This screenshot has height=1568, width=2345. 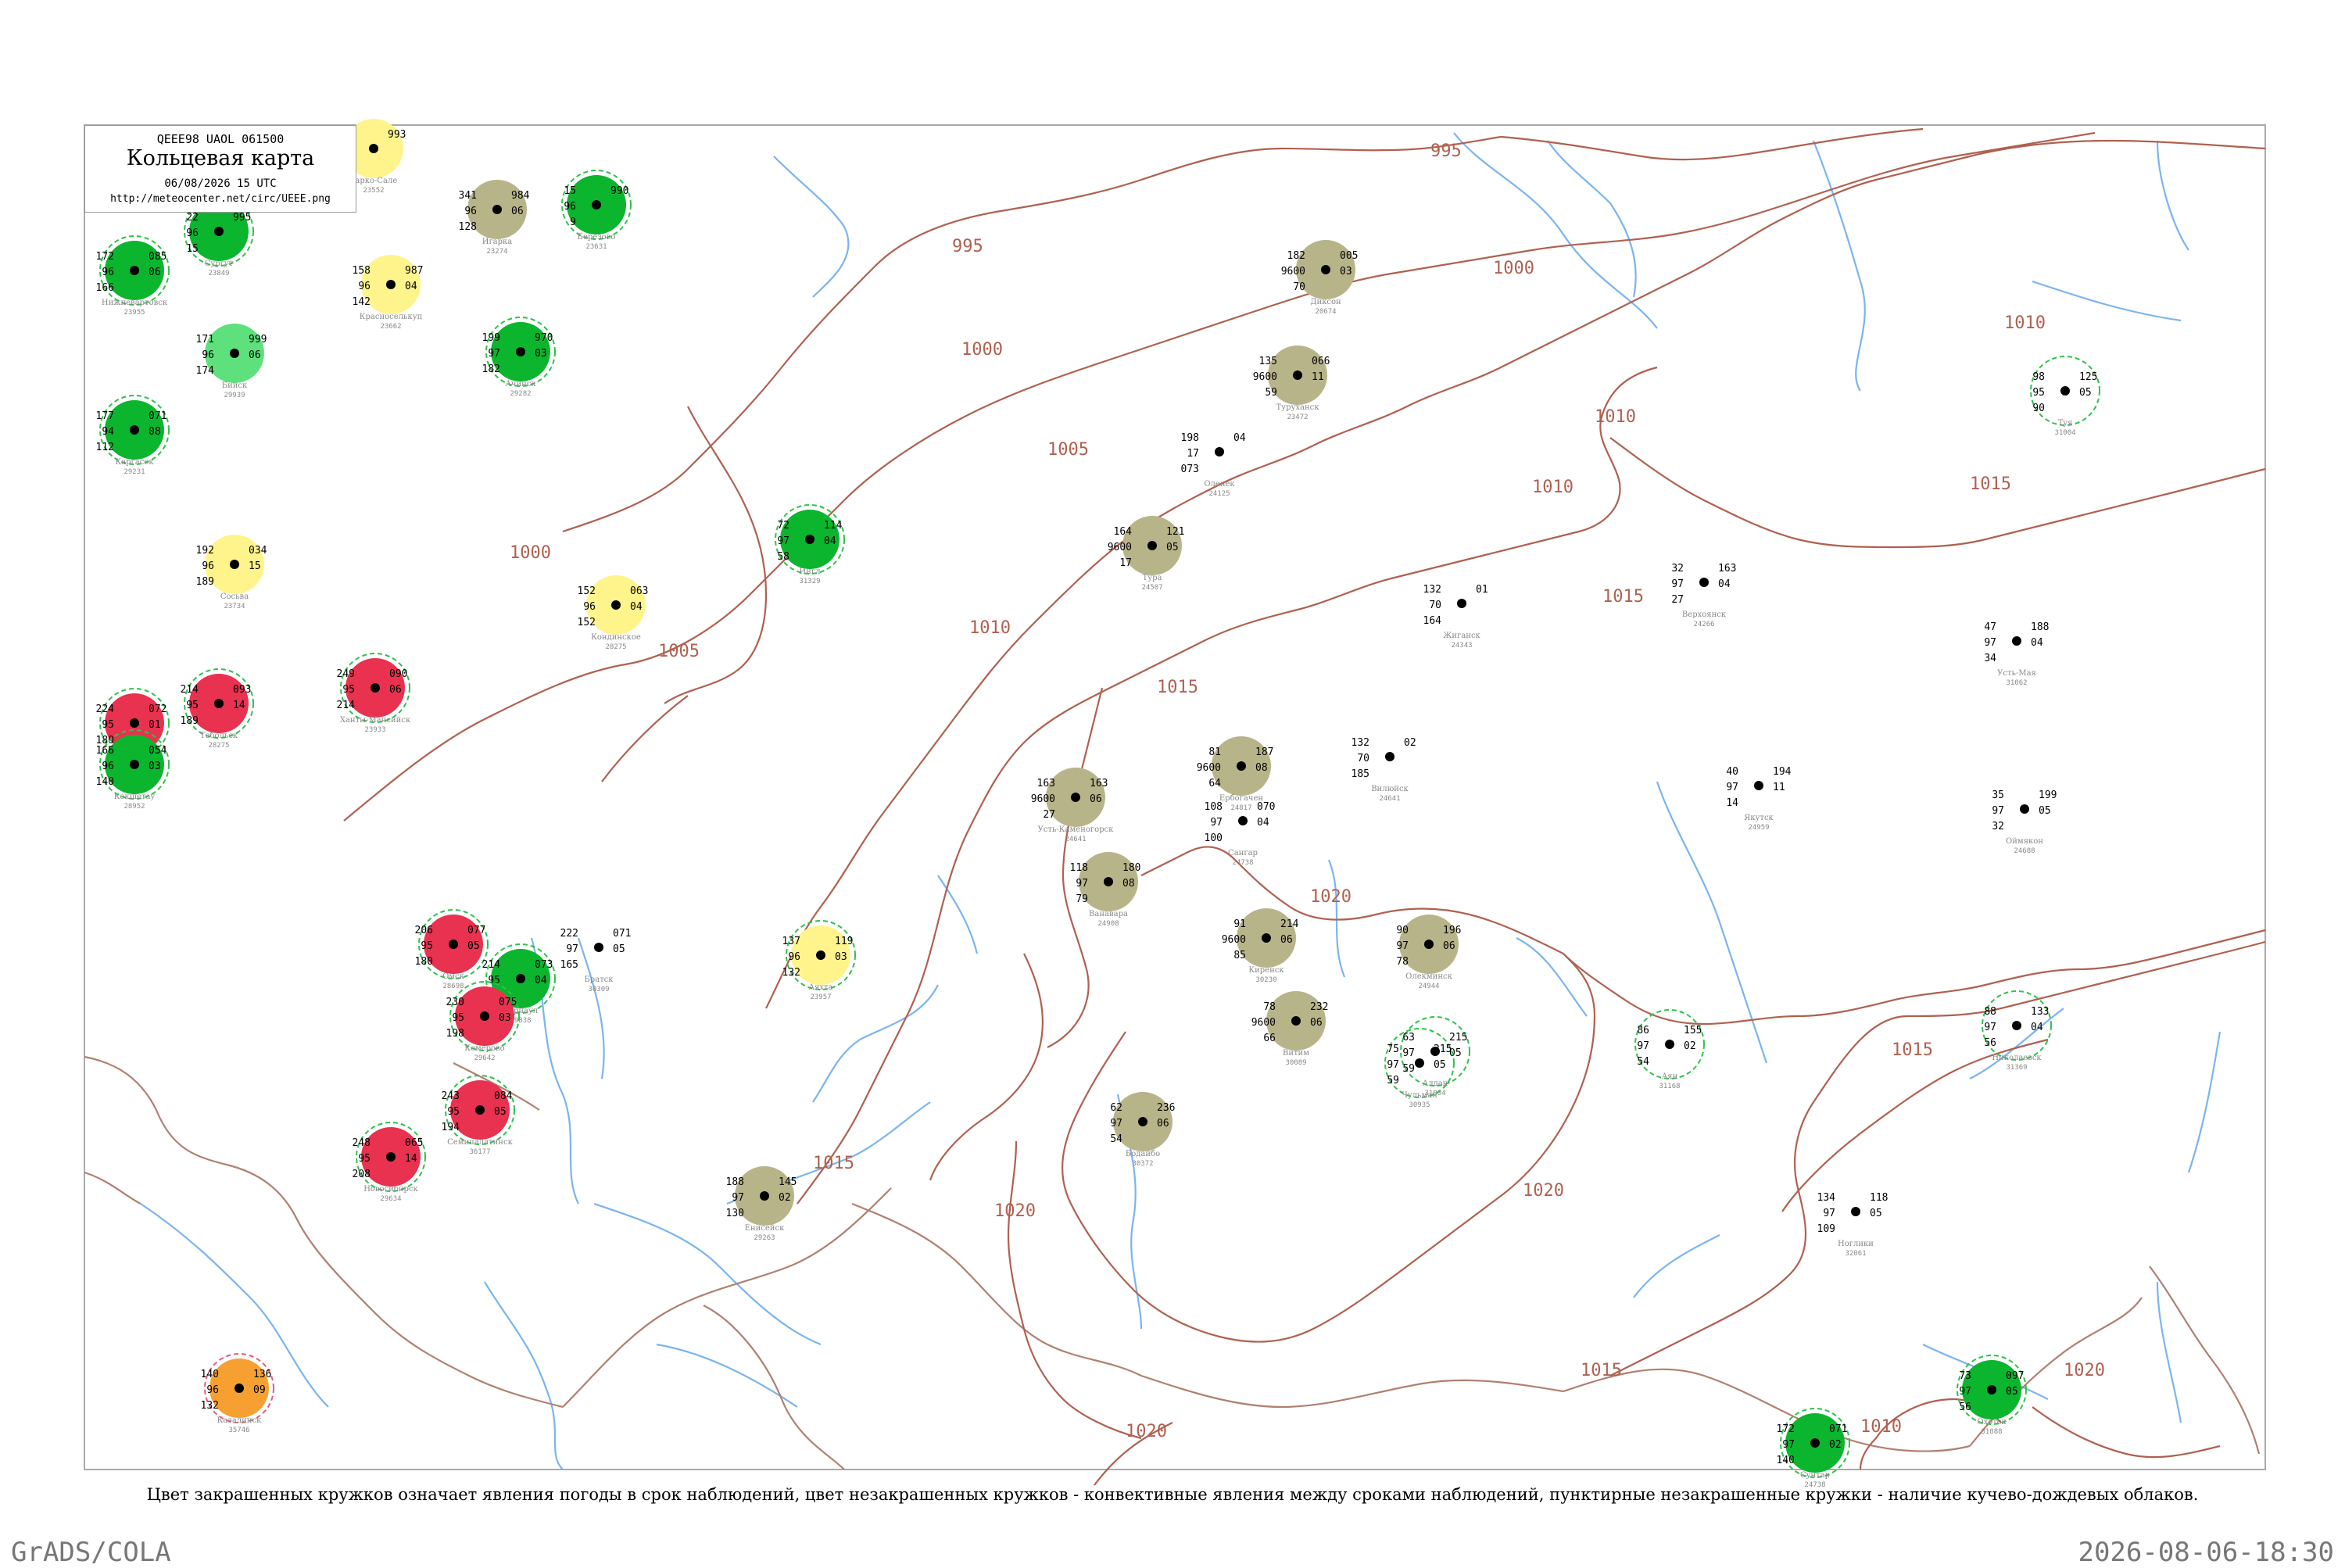 What do you see at coordinates (587, 591) in the screenshot?
I see `station-value: 152` at bounding box center [587, 591].